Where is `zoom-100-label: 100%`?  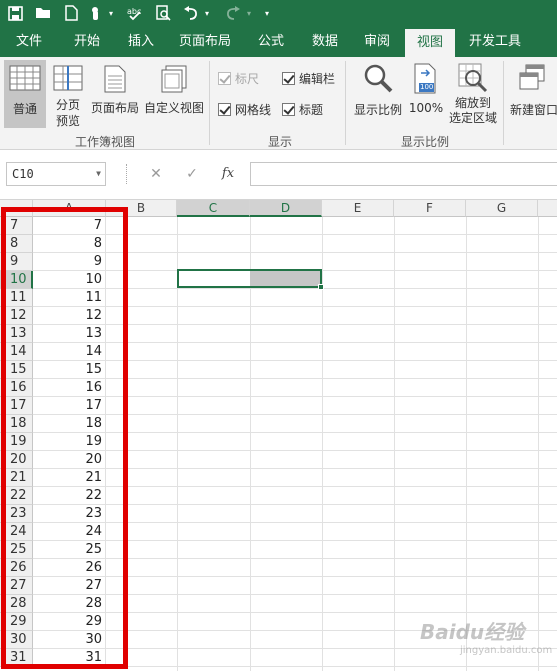
zoom-100-label: 100% is located at coordinates (426, 108).